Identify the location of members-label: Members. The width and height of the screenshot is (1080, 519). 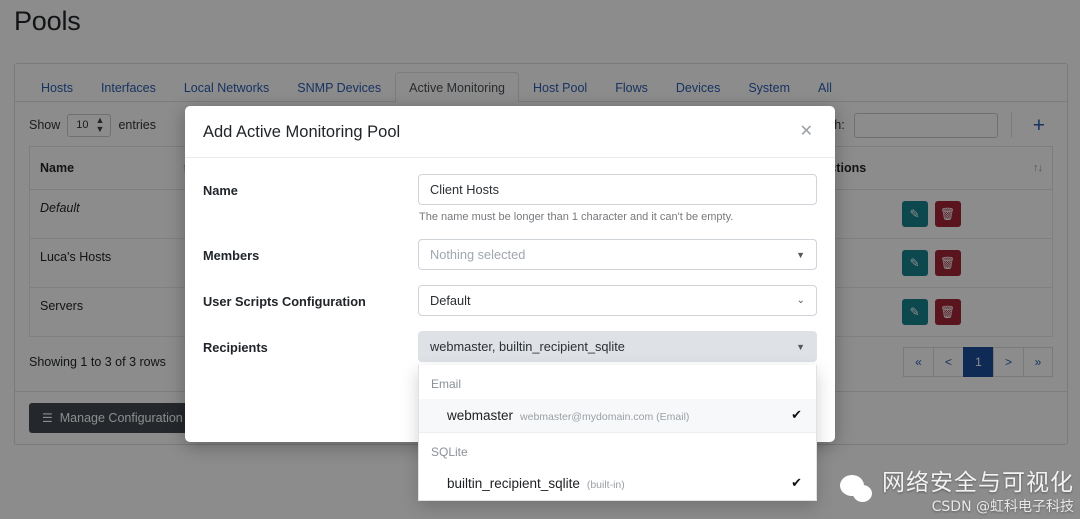
(231, 255).